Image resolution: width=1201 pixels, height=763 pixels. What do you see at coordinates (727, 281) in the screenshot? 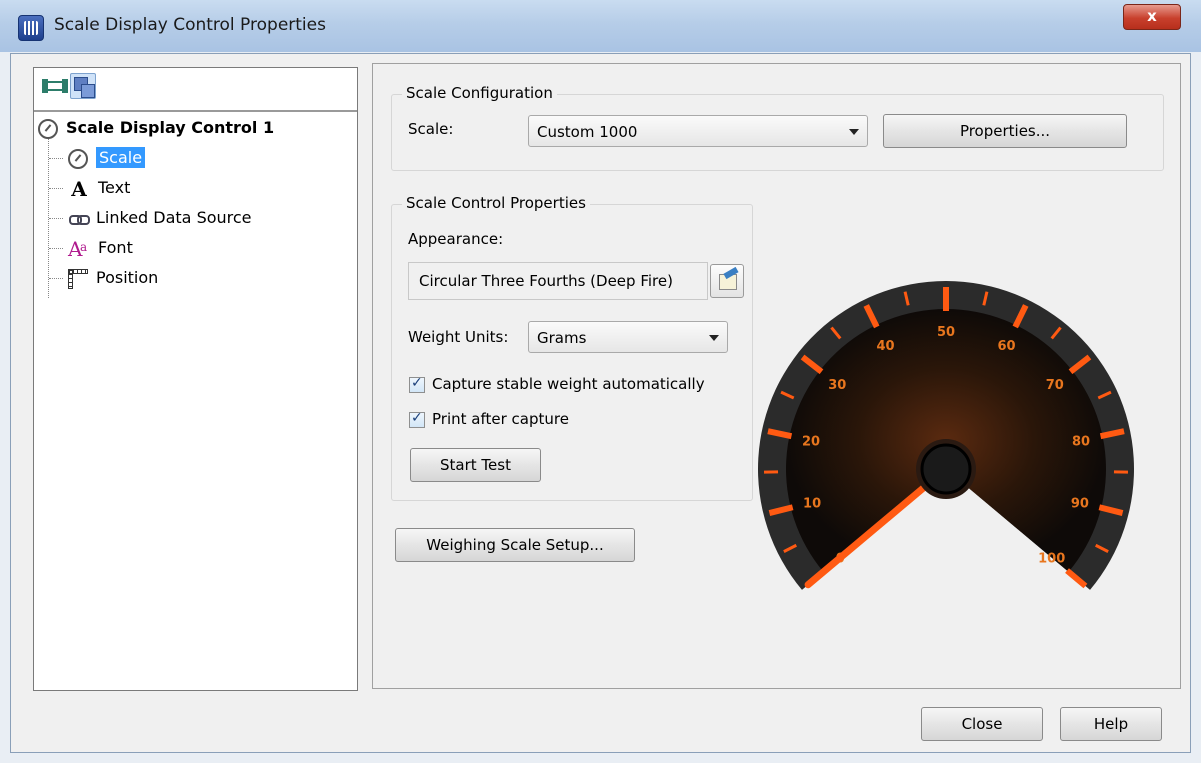
I see `appearance-browse-button` at bounding box center [727, 281].